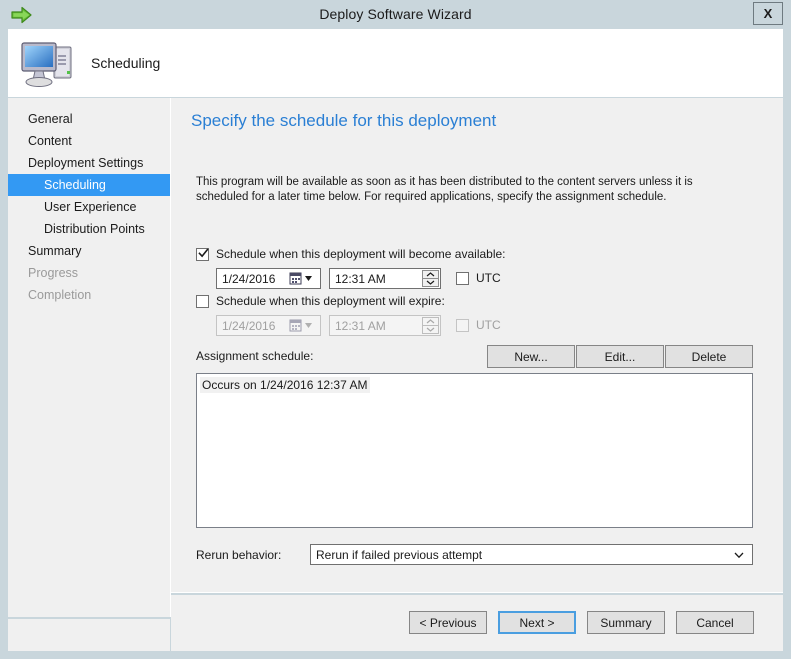  What do you see at coordinates (49, 63) in the screenshot?
I see `computer-icon` at bounding box center [49, 63].